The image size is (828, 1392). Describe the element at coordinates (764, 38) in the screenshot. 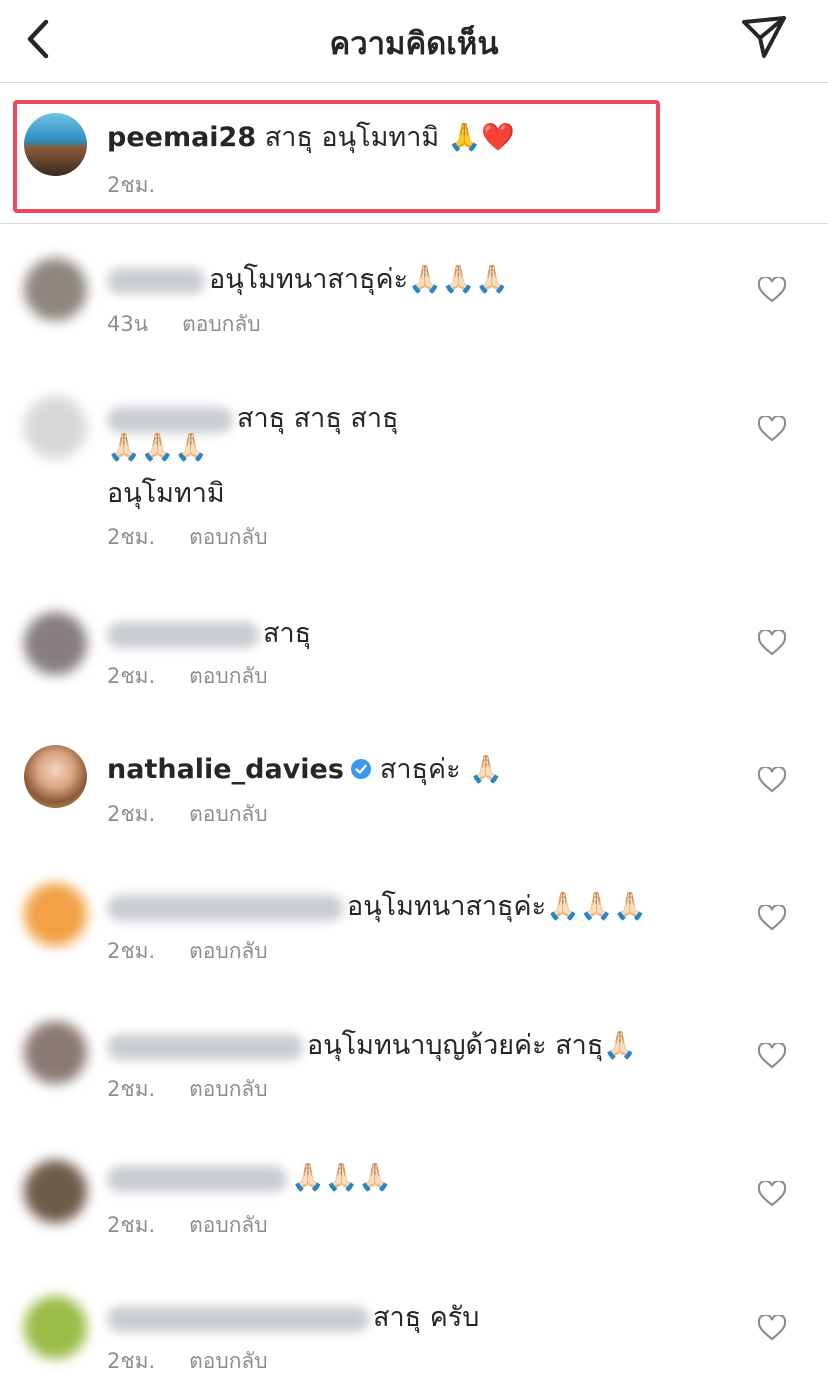

I see `send-direct-icon` at that location.